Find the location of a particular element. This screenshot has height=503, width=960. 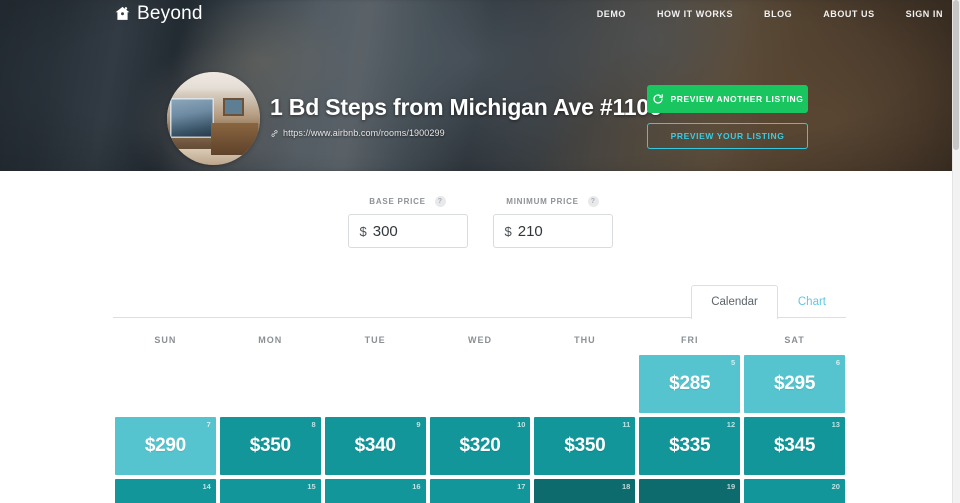

listing-thumbnail is located at coordinates (213, 118).